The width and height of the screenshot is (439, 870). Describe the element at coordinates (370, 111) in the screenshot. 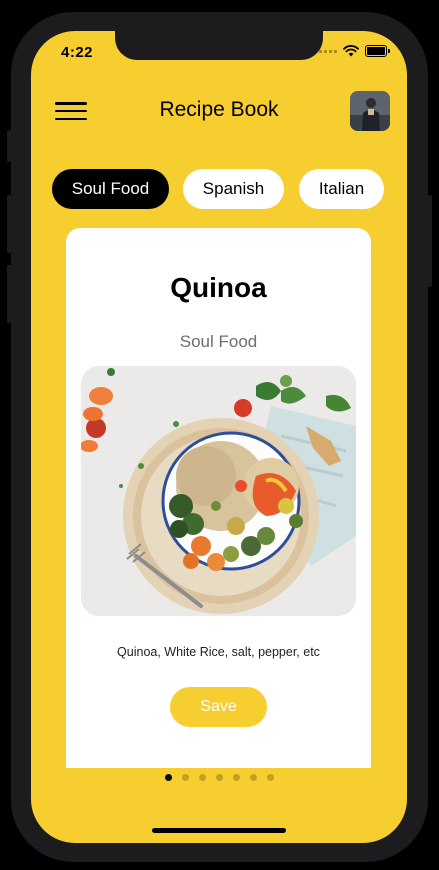

I see `avatar` at that location.